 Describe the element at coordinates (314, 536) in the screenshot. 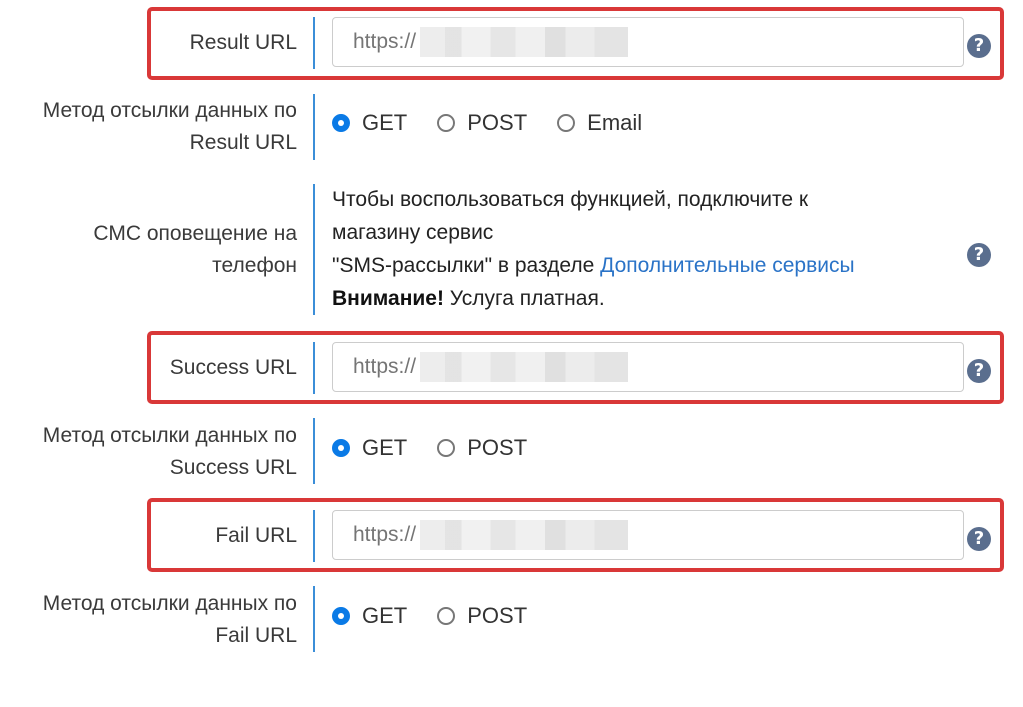

I see `fail-url-divider` at that location.